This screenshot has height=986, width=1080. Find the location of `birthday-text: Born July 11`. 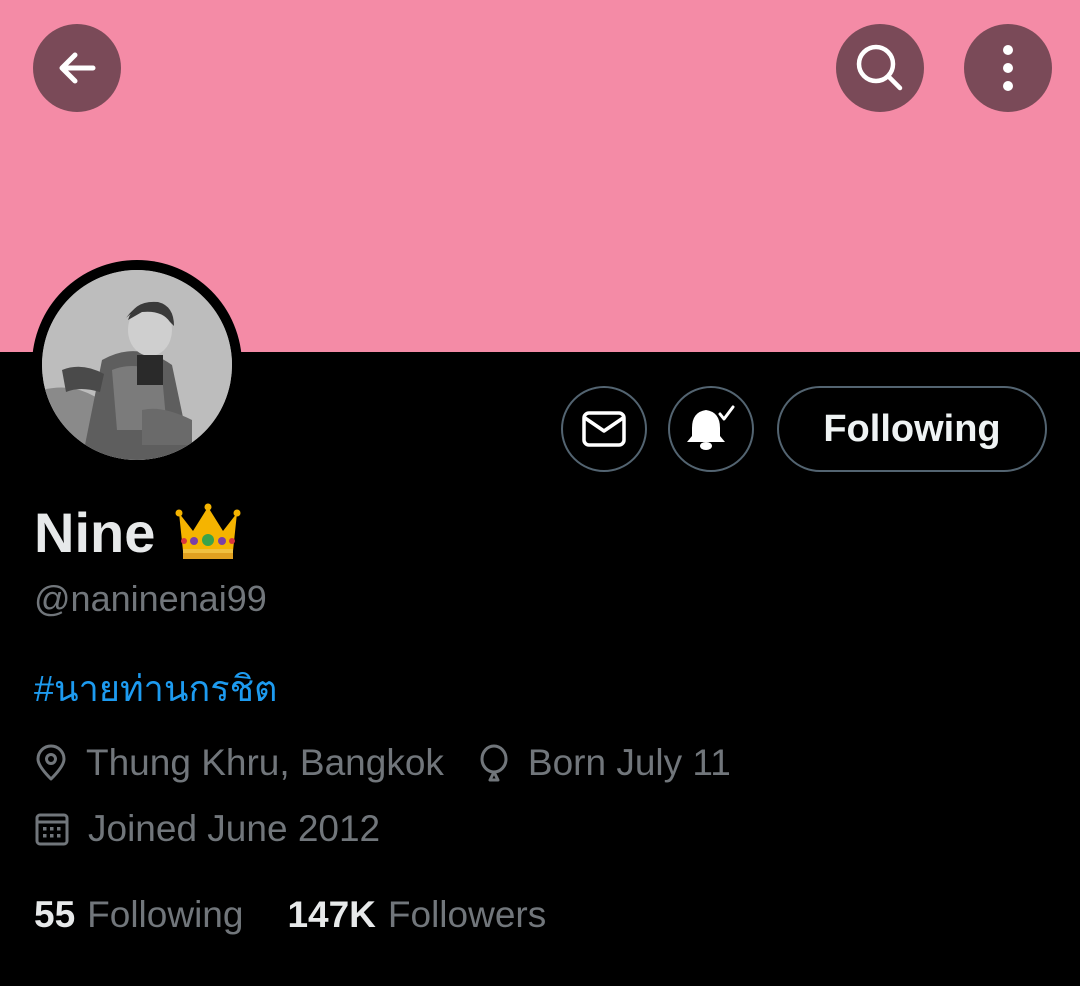

birthday-text: Born July 11 is located at coordinates (629, 762).